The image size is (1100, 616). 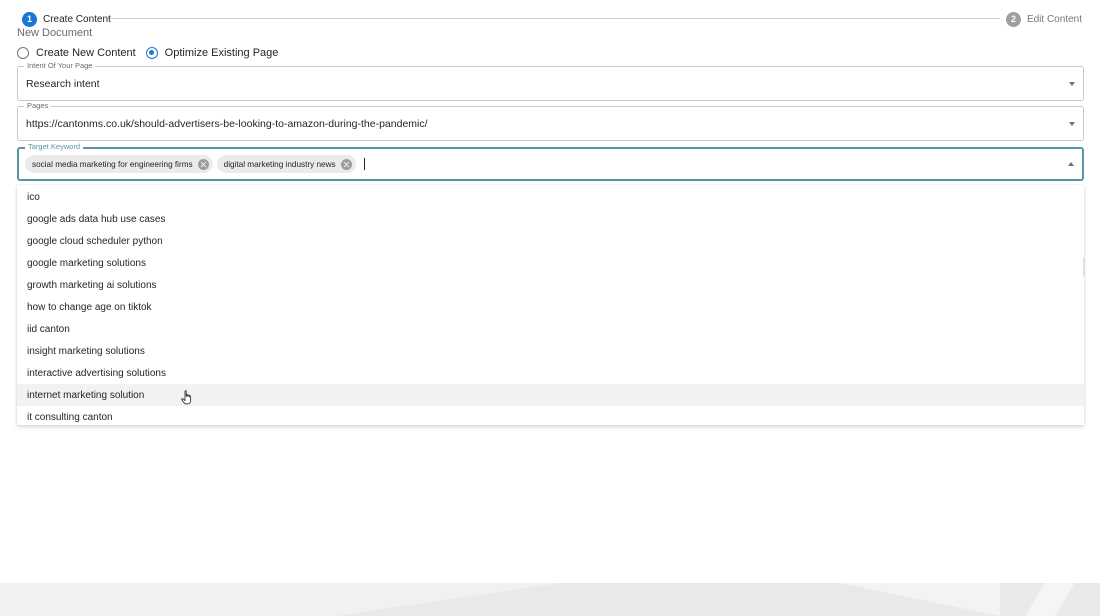 I want to click on step-create-content: 1 Create Content, so click(x=66, y=19).